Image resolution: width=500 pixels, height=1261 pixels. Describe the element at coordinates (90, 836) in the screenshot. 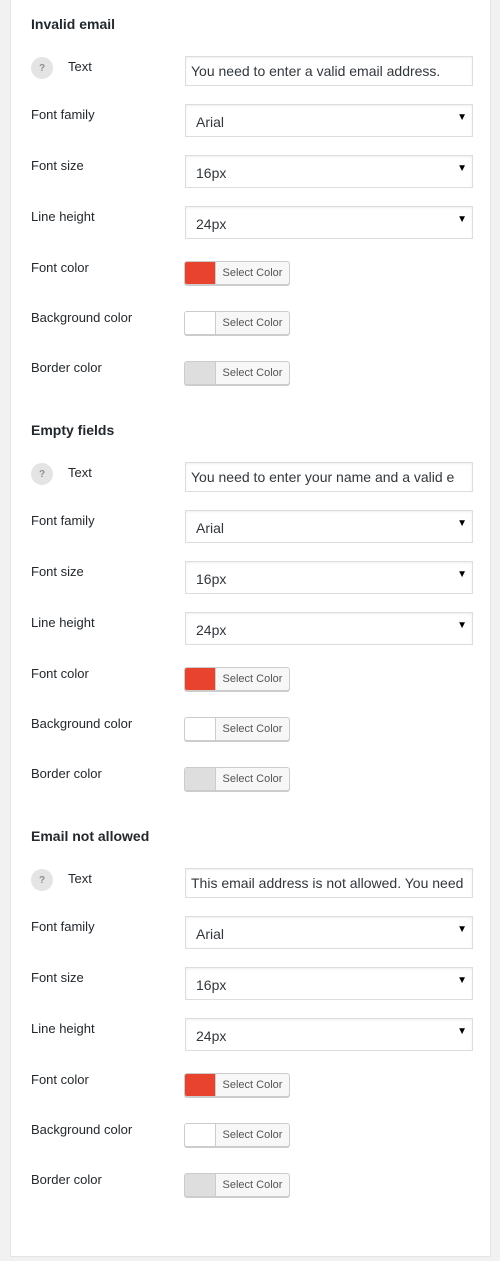

I see `section-title: Email not allowed` at that location.